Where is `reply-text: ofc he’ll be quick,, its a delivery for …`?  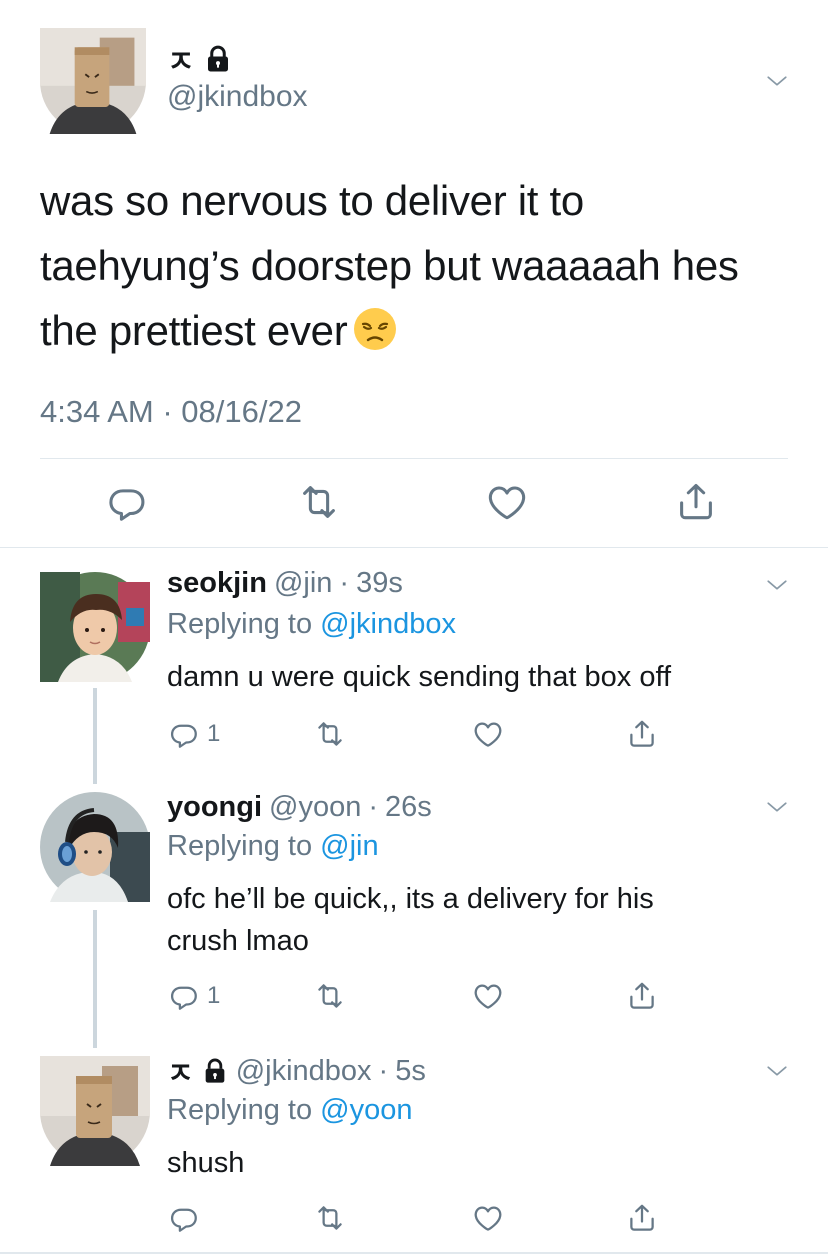 reply-text: ofc he’ll be quick,, its a delivery for … is located at coordinates (410, 920).